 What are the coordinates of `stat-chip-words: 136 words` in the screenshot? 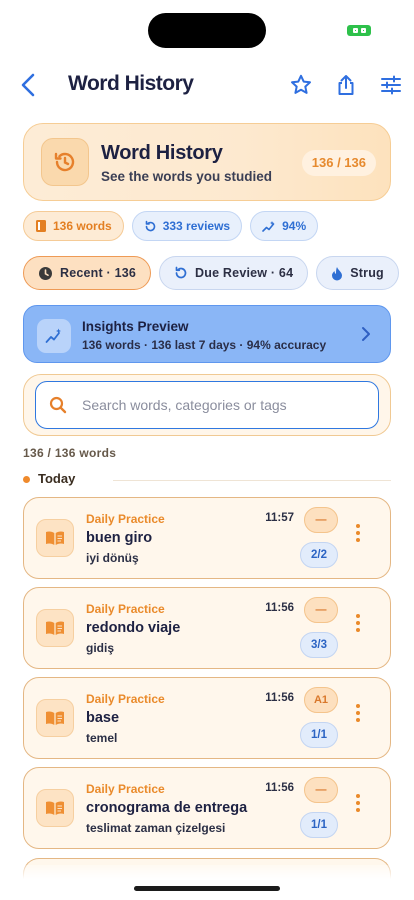 It's located at (73, 226).